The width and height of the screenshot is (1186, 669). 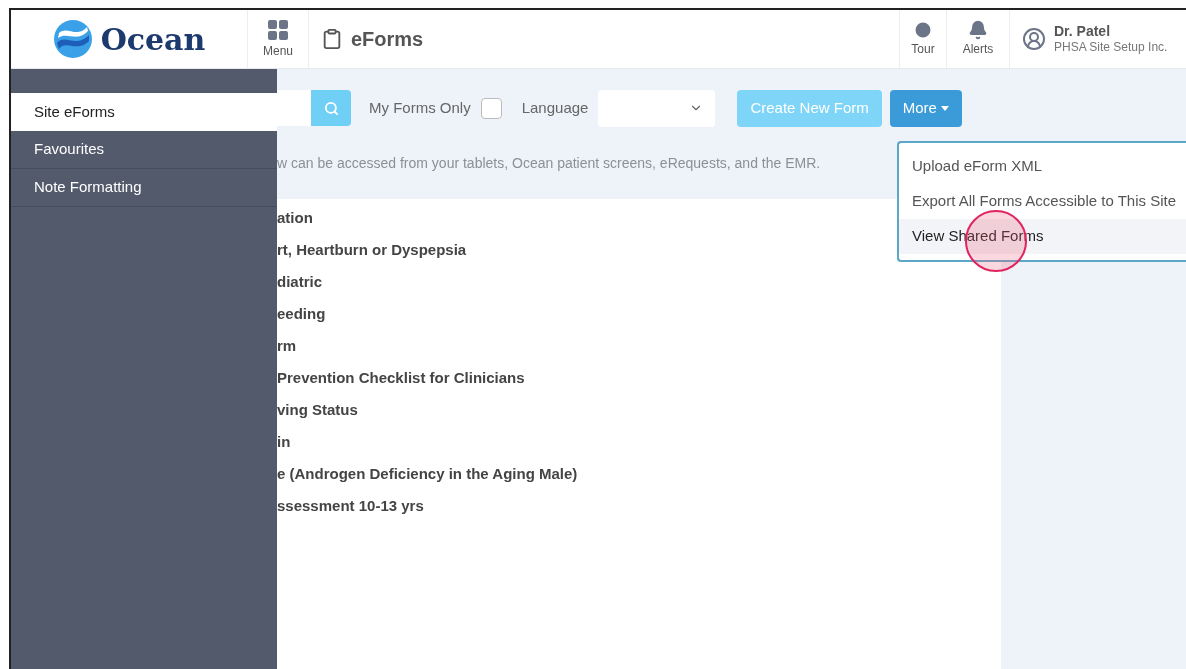 I want to click on form-title: rm, so click(x=639, y=351).